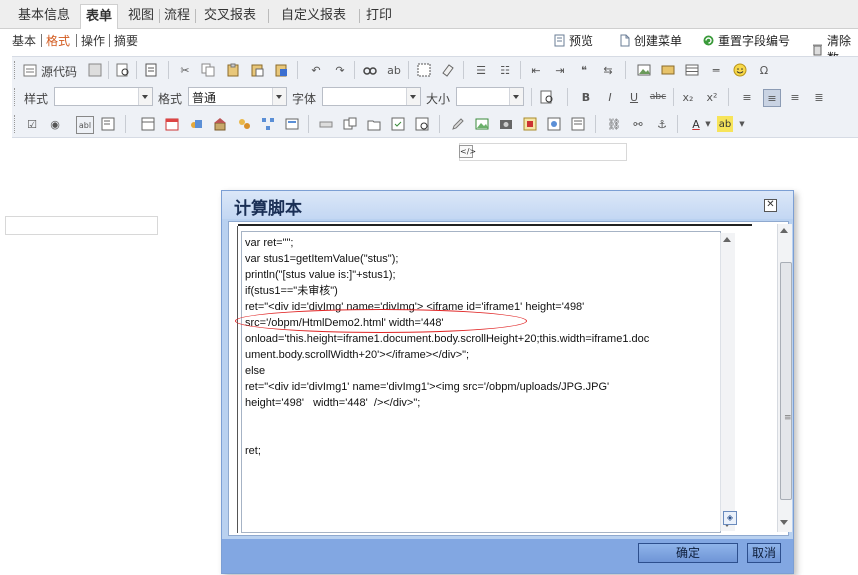 The image size is (858, 575). What do you see at coordinates (422, 124) in the screenshot?
I see `view-field-icon` at bounding box center [422, 124].